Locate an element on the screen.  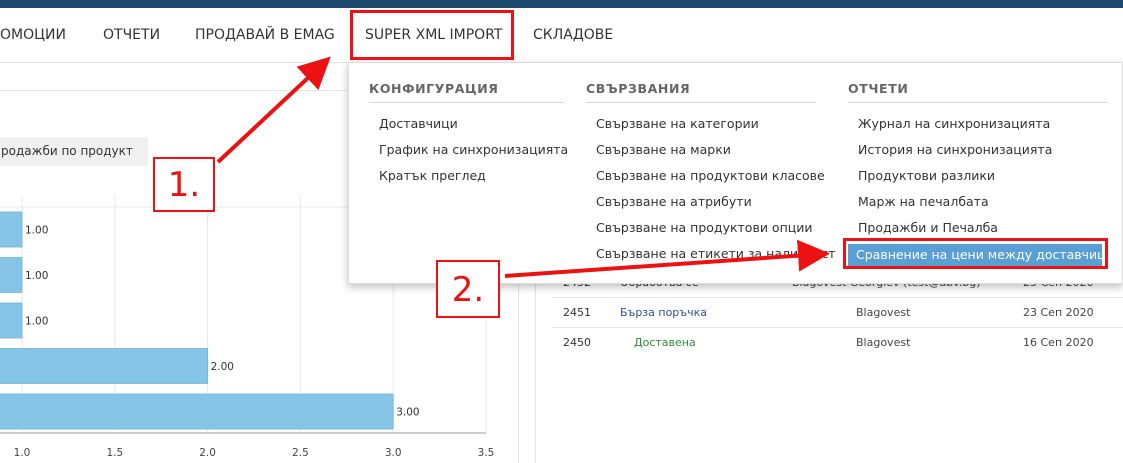
arrow-to-menu-link is located at coordinates (667, 258).